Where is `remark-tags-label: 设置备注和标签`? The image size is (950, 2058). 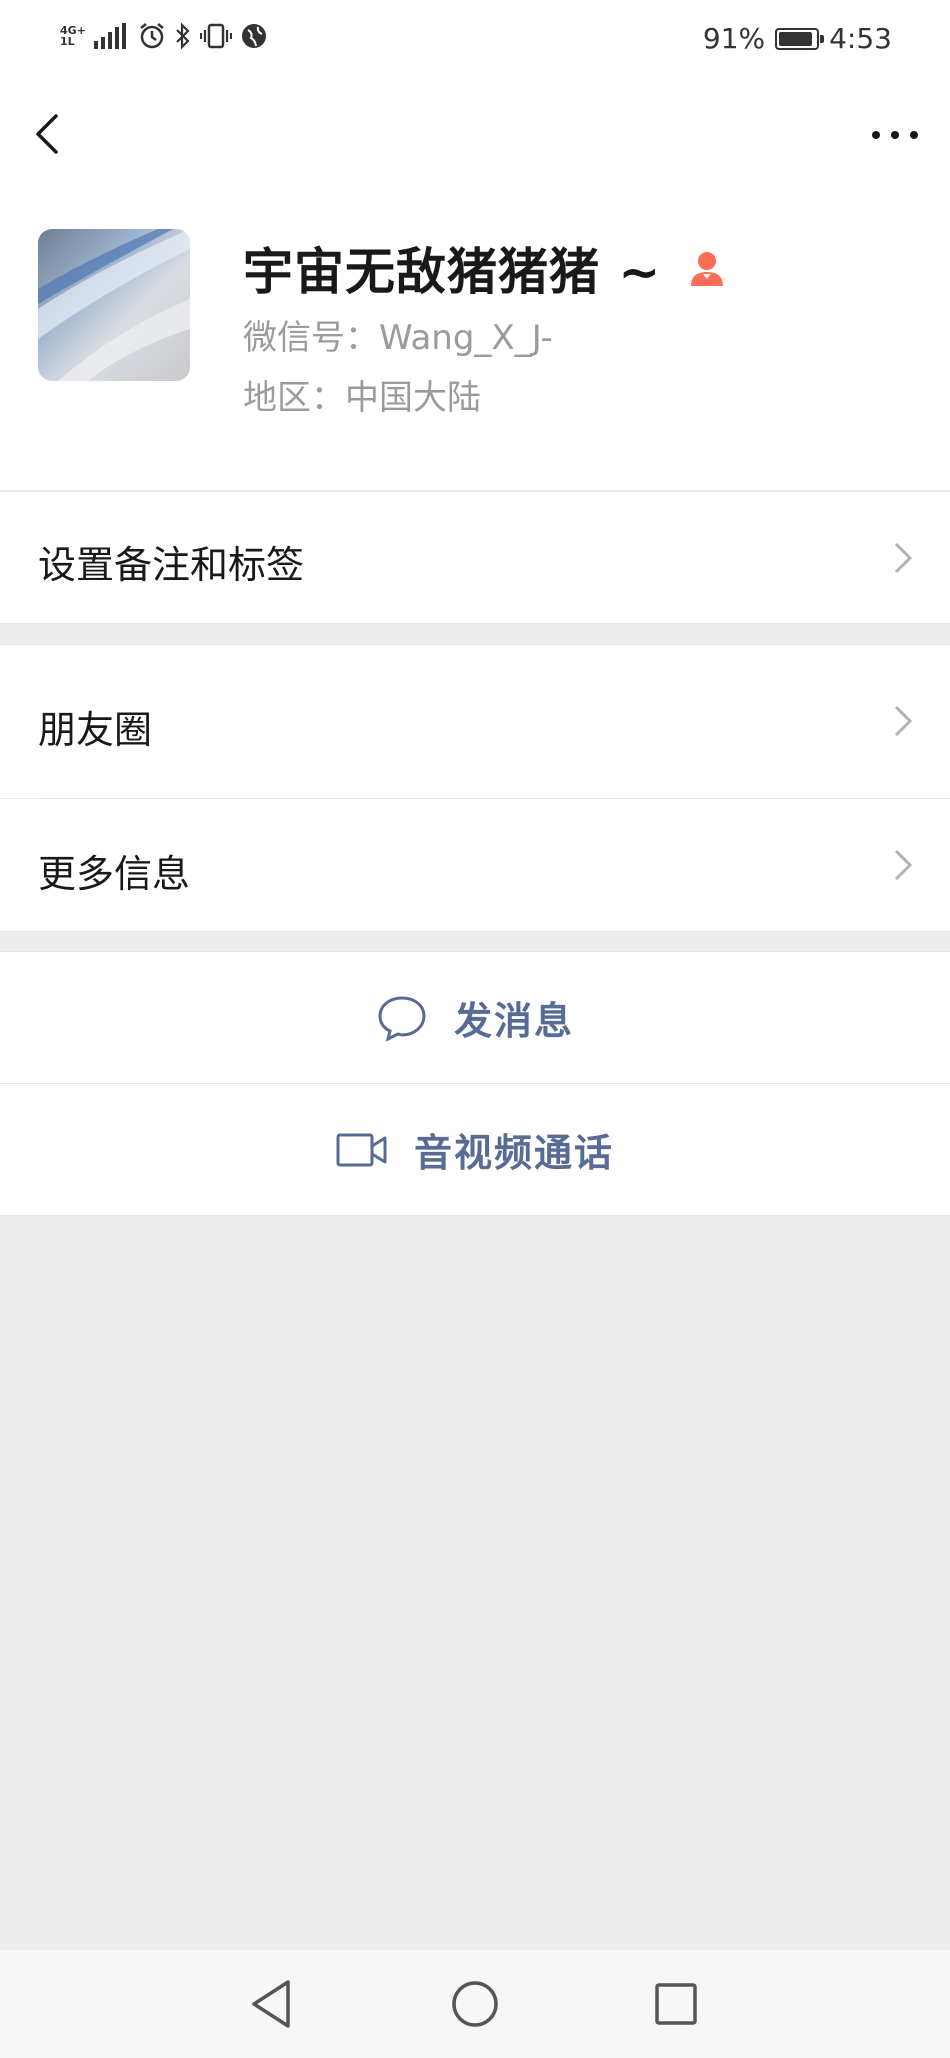
remark-tags-label: 设置备注和标签 is located at coordinates (171, 565).